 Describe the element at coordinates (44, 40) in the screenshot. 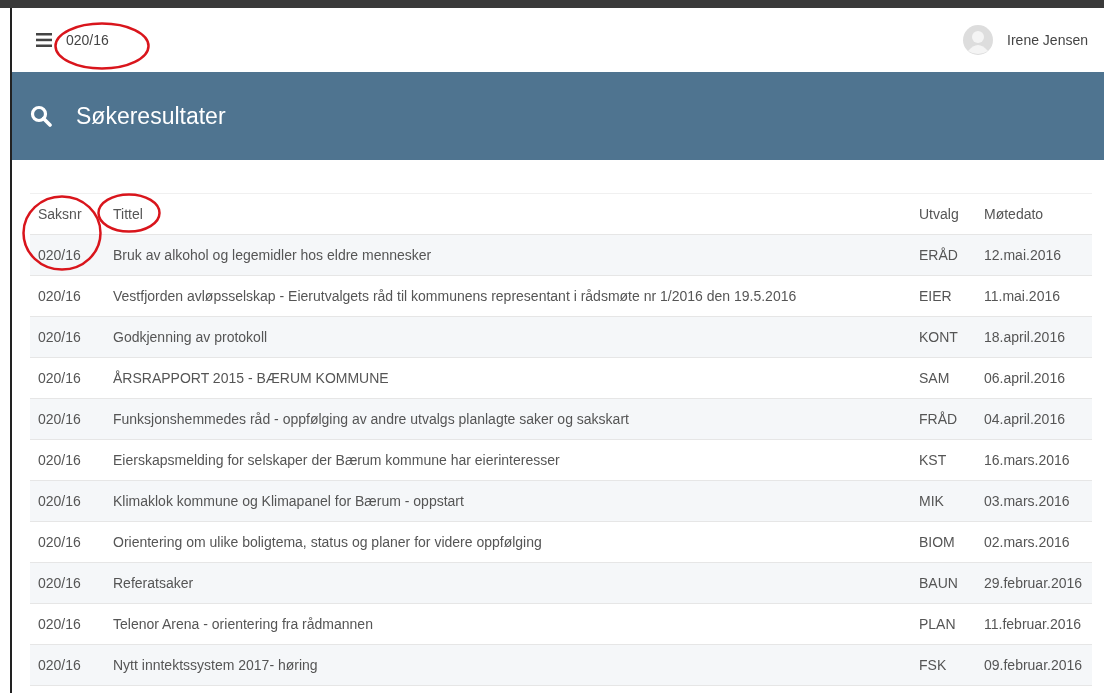

I see `menu-icon` at that location.